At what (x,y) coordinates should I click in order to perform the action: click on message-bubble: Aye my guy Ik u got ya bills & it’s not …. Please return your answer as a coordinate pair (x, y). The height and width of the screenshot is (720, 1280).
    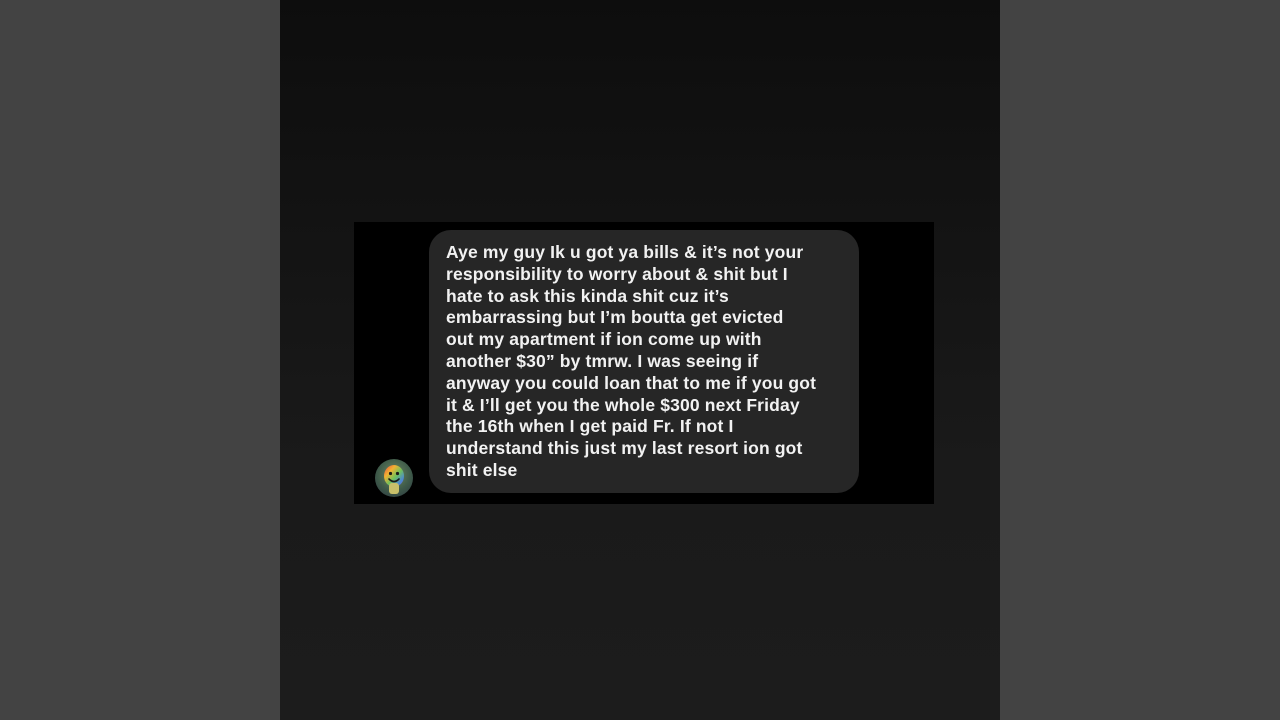
    Looking at the image, I should click on (644, 361).